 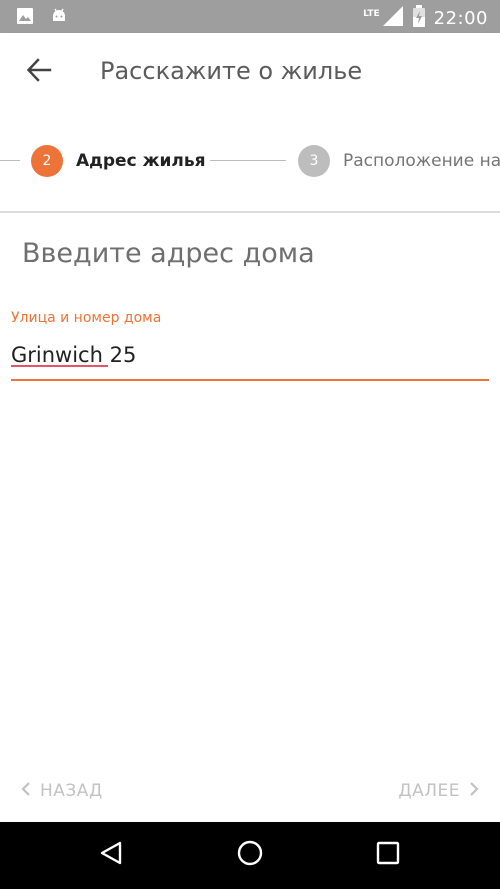 What do you see at coordinates (250, 16) in the screenshot?
I see `status-bar: LTE 22:00` at bounding box center [250, 16].